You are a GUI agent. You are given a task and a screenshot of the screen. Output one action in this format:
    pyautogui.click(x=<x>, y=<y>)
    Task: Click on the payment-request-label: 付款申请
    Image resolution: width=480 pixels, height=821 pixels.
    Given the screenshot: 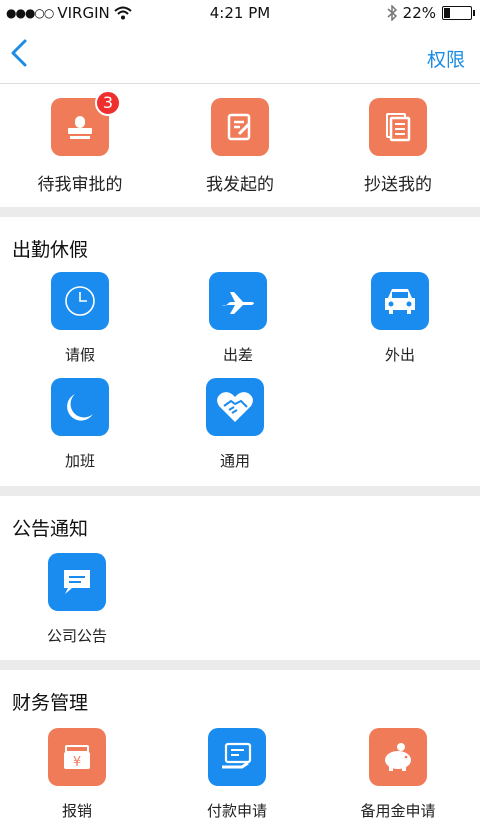 What is the action you would take?
    pyautogui.click(x=236, y=811)
    